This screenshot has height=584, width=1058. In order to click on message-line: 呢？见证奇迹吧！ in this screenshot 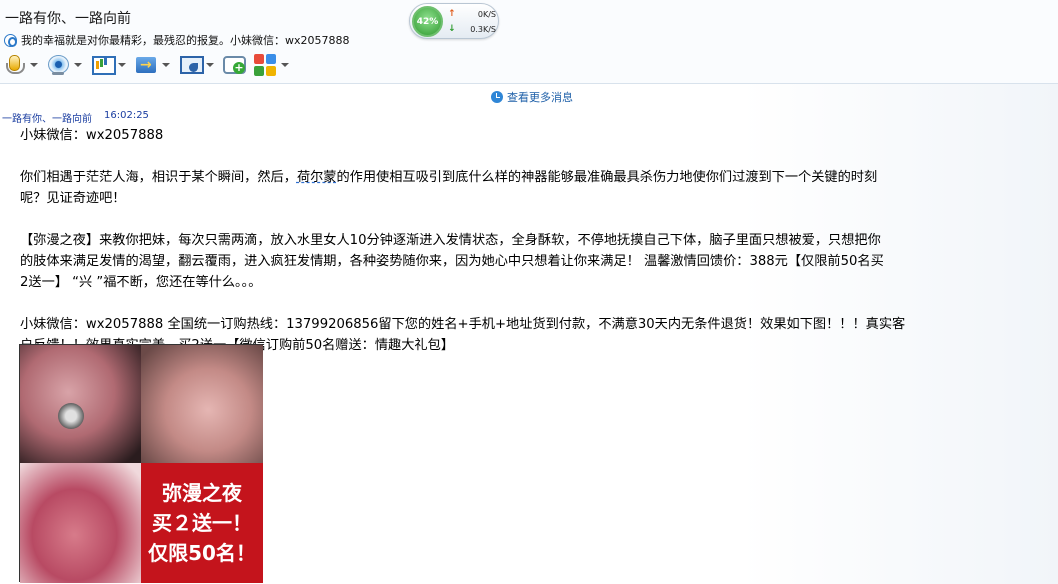, I will do `click(73, 198)`.